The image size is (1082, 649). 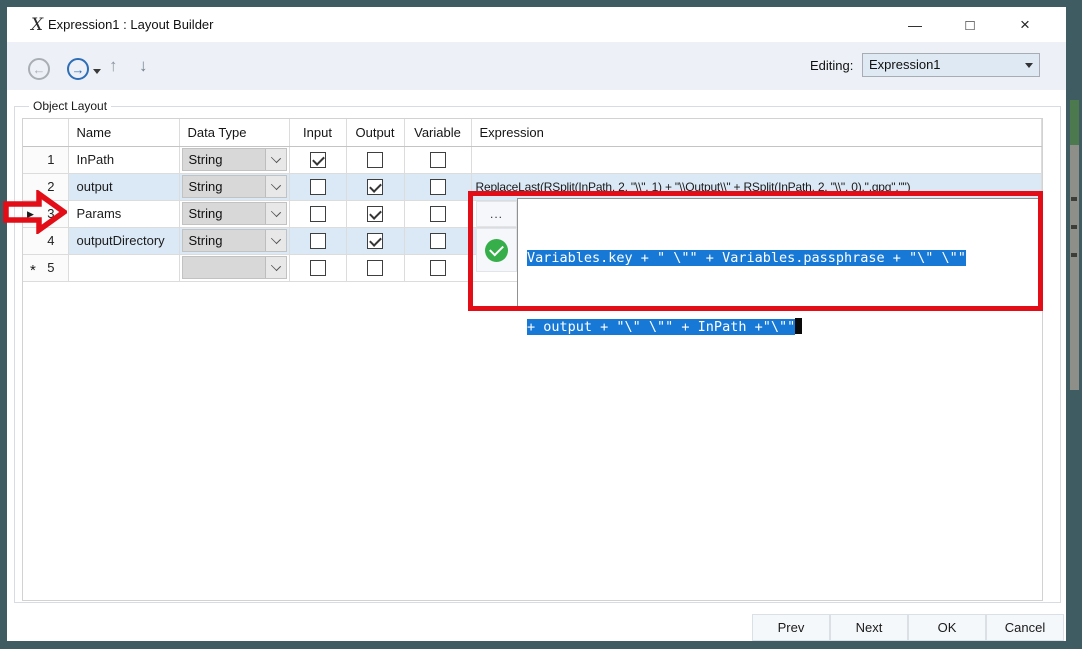 What do you see at coordinates (536, 24) in the screenshot?
I see `title-bar: X Expression1 : Layout Builder — □ ×` at bounding box center [536, 24].